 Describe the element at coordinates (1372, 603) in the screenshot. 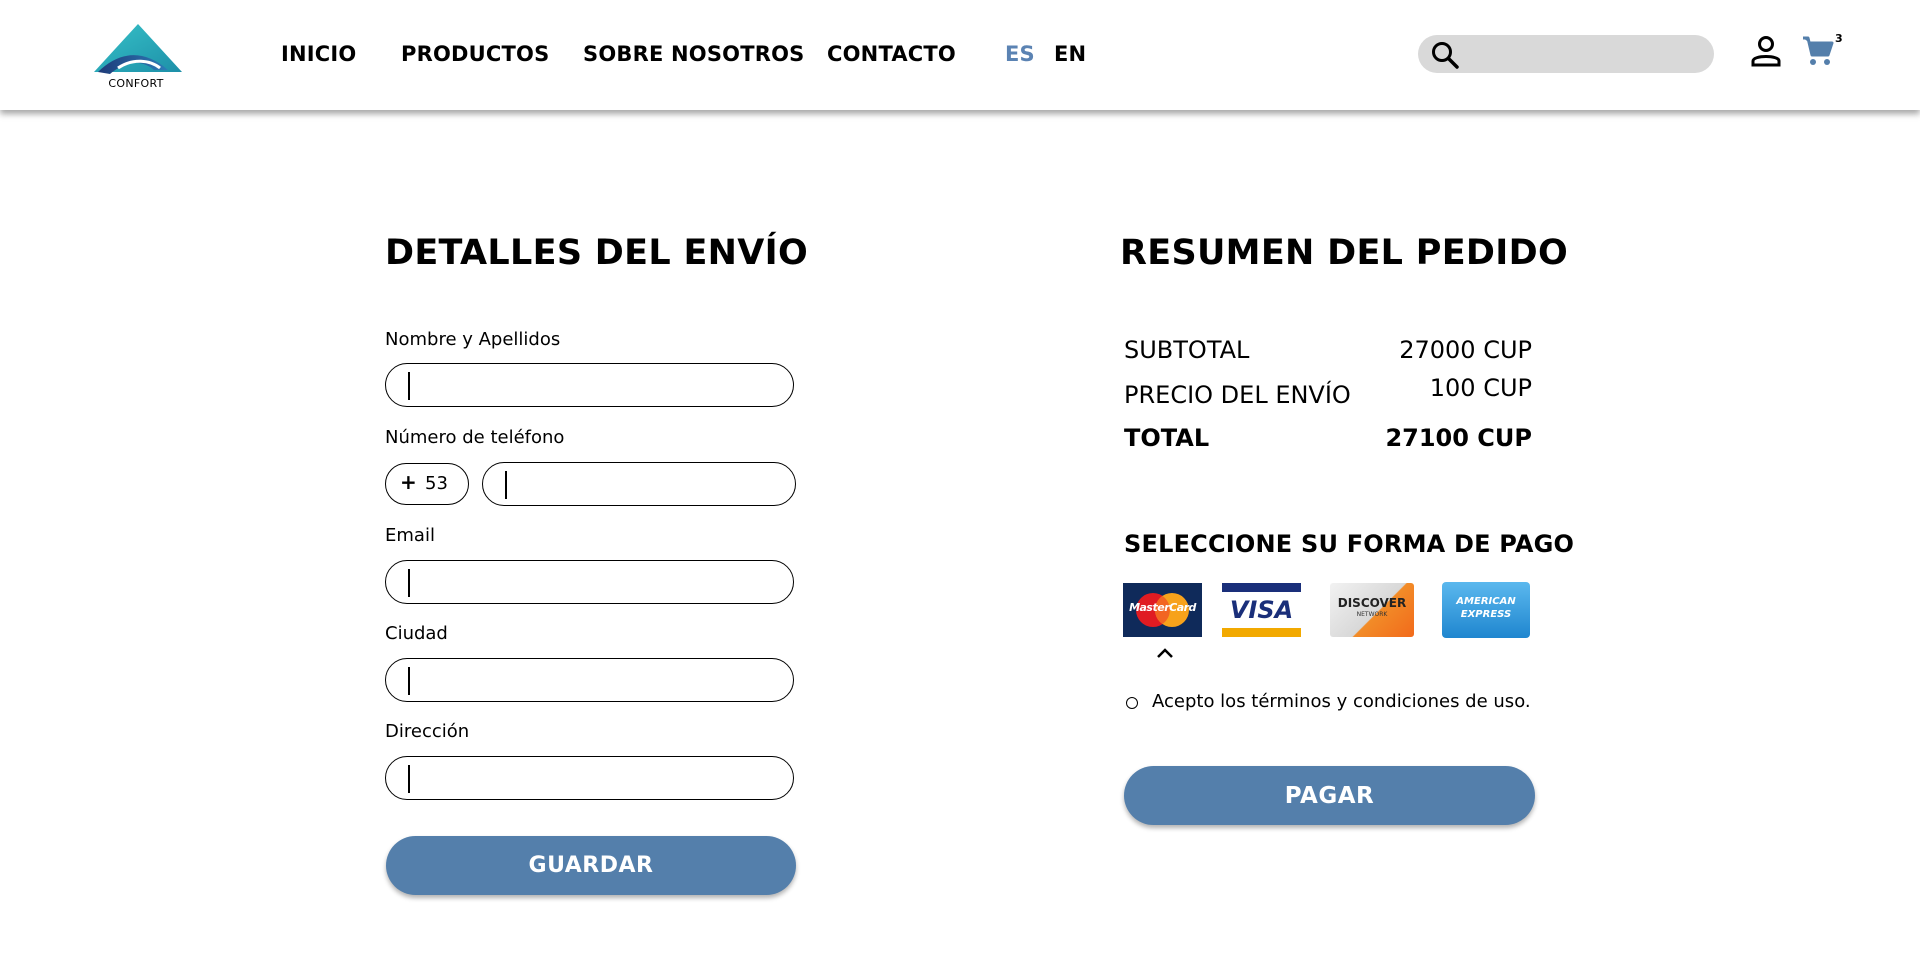

I see `discover-label: DISCOVER` at that location.